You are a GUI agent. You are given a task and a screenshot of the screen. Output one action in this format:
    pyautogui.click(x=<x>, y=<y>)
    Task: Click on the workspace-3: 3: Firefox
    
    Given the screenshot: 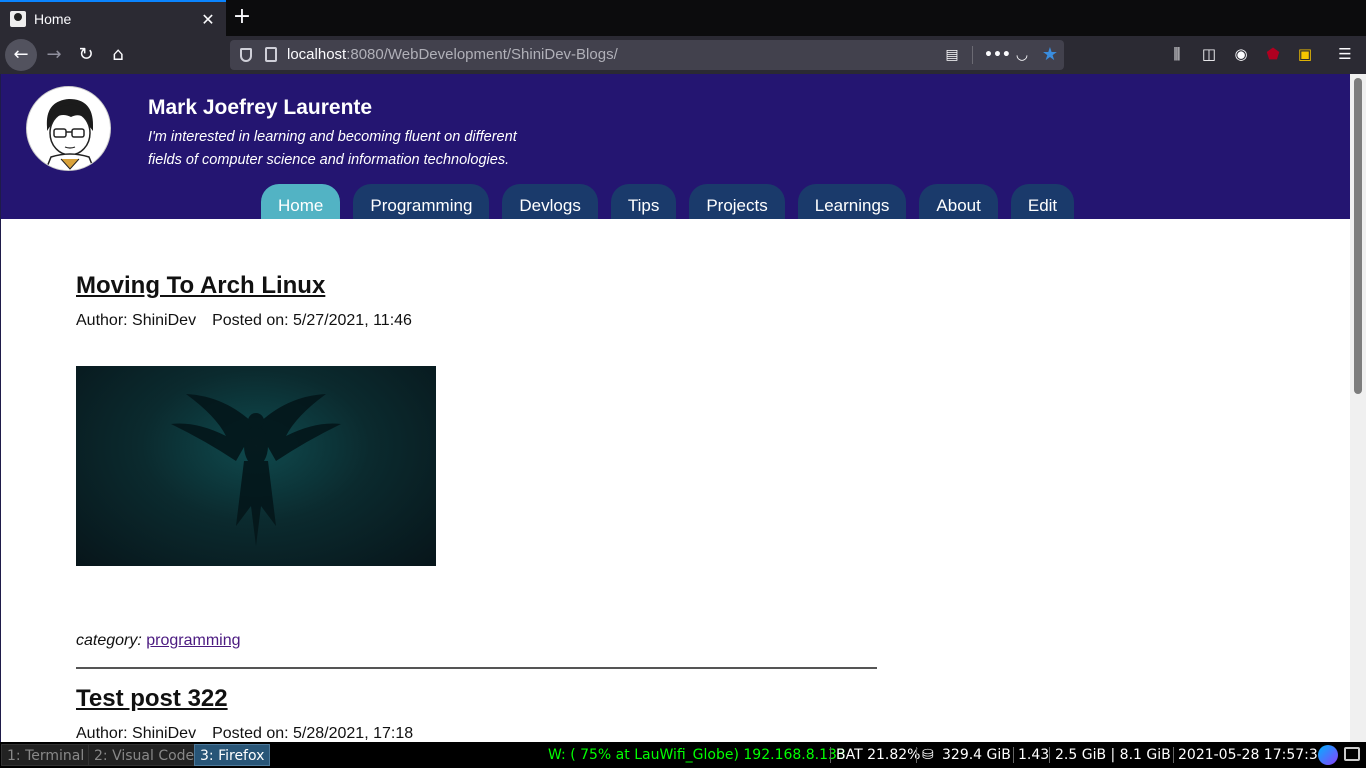 What is the action you would take?
    pyautogui.click(x=232, y=755)
    